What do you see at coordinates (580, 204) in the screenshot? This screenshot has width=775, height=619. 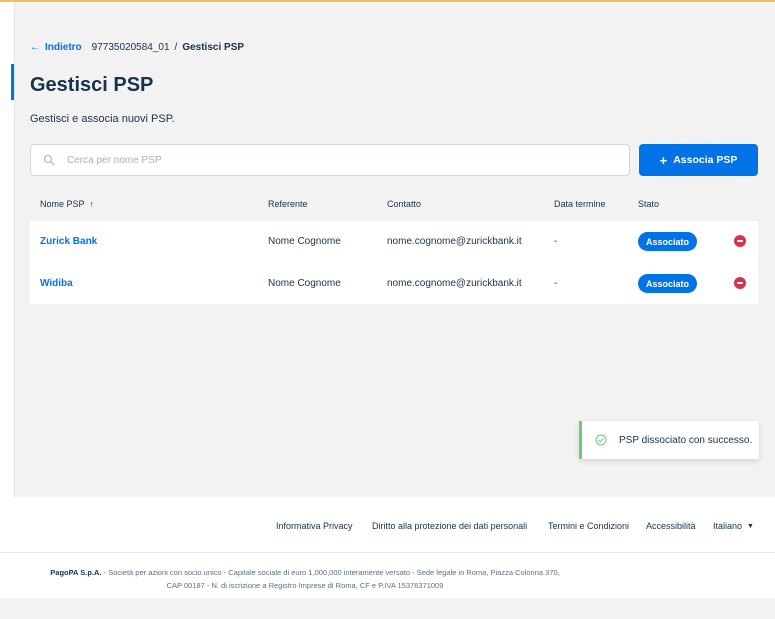 I see `column-header-data-termine: Data termine` at bounding box center [580, 204].